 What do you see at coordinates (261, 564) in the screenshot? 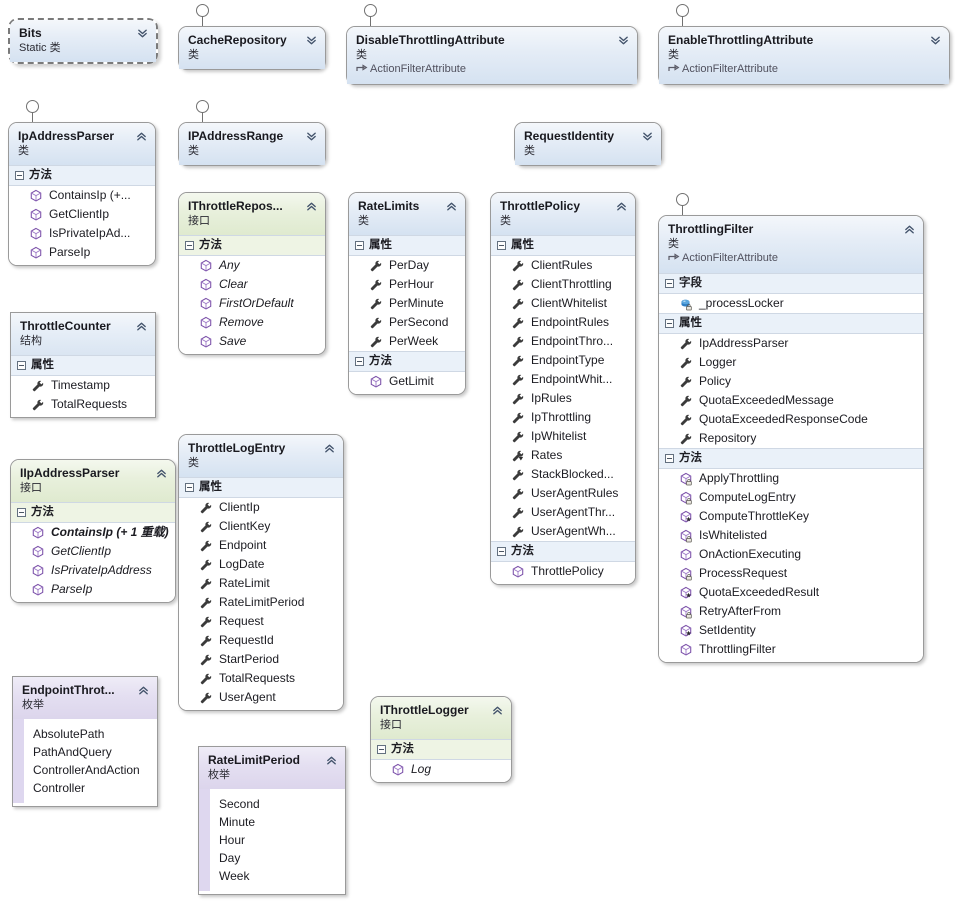
I see `member-row: LogDate` at bounding box center [261, 564].